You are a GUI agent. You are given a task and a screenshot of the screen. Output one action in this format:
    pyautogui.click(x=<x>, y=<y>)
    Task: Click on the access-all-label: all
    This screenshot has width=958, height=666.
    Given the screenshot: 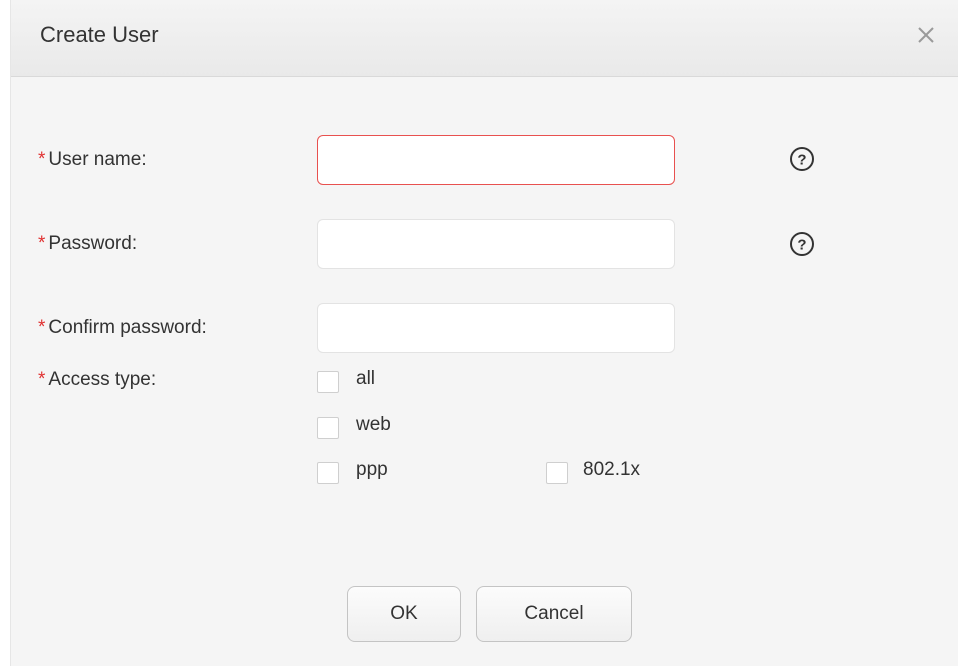 What is the action you would take?
    pyautogui.click(x=366, y=378)
    